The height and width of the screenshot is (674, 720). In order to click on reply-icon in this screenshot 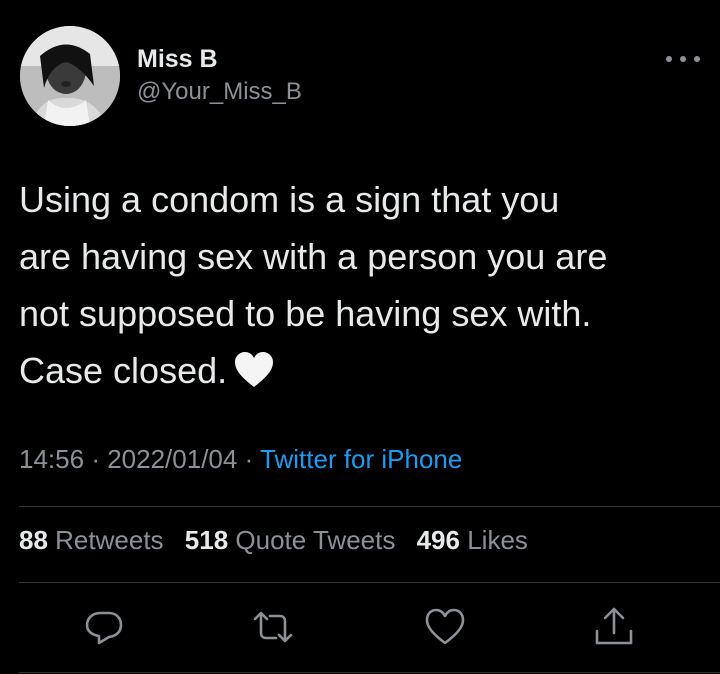, I will do `click(104, 628)`.